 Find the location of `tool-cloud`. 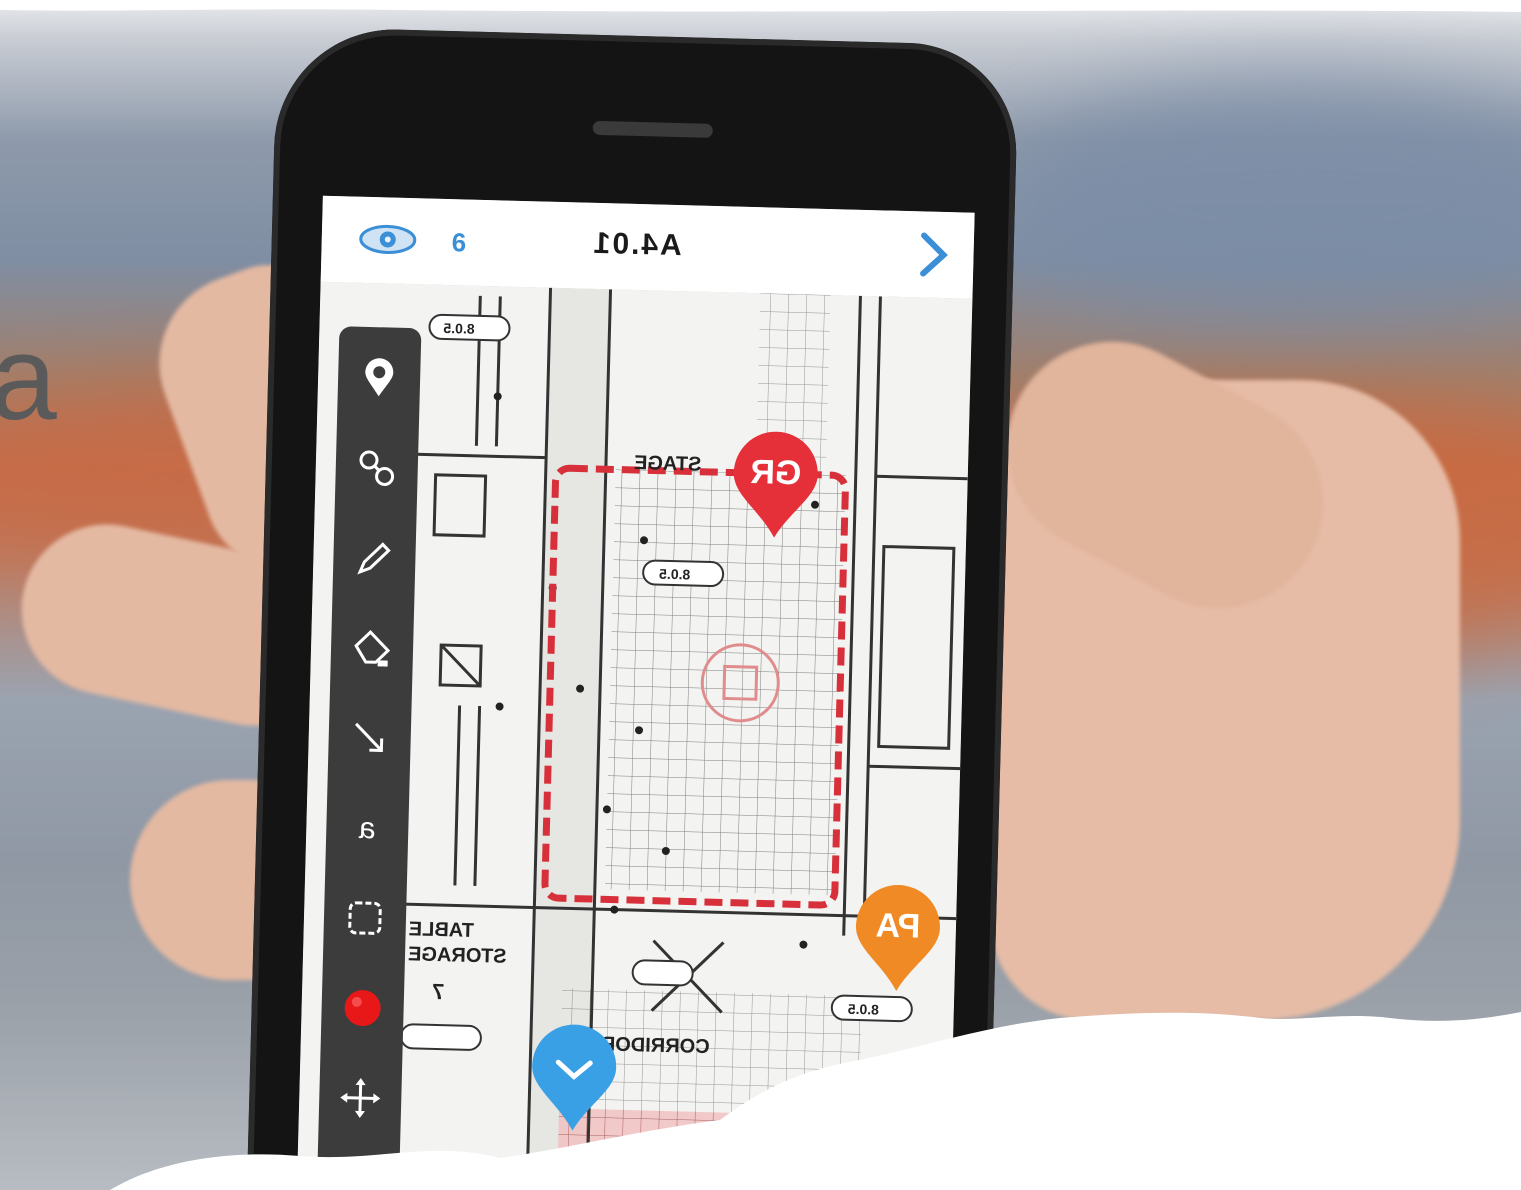

tool-cloud is located at coordinates (365, 918).